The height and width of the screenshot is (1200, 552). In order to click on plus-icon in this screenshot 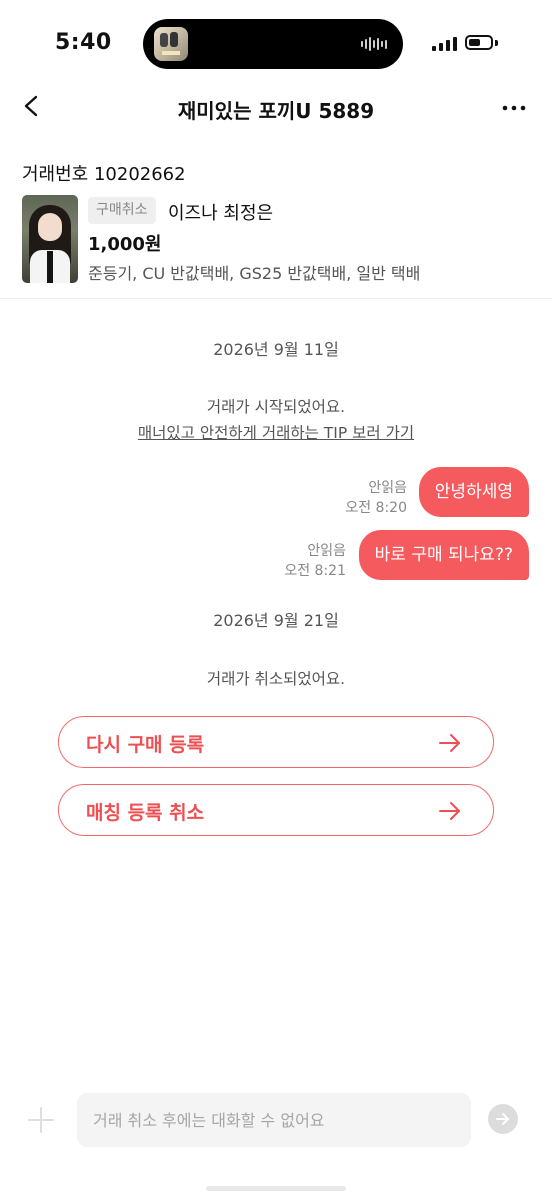, I will do `click(41, 1120)`.